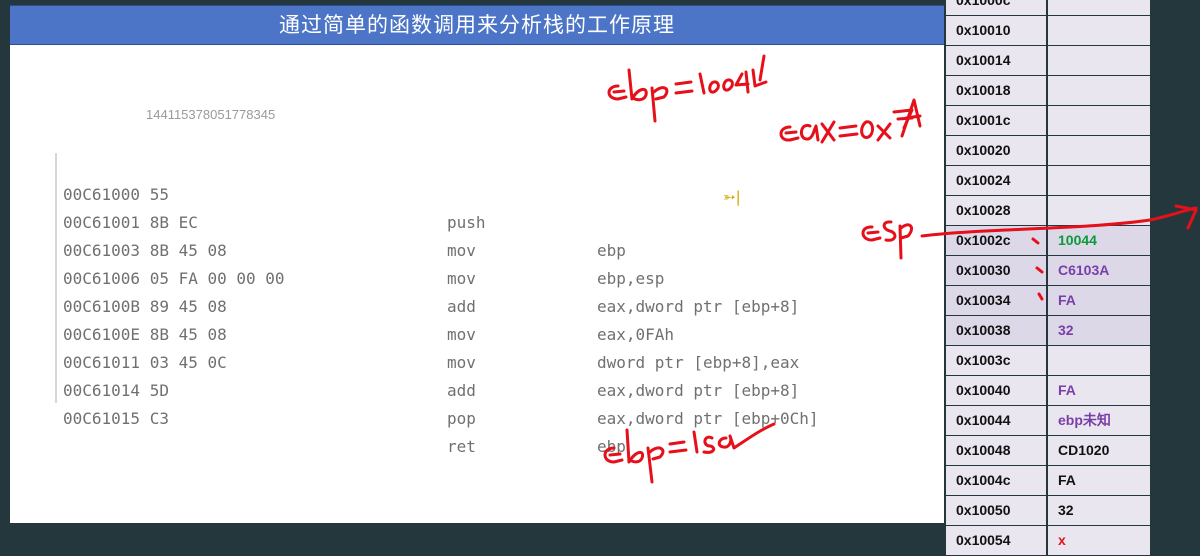  Describe the element at coordinates (477, 25) in the screenshot. I see `slide-title: 通过简单的函数调用来分析栈的工作原理` at that location.